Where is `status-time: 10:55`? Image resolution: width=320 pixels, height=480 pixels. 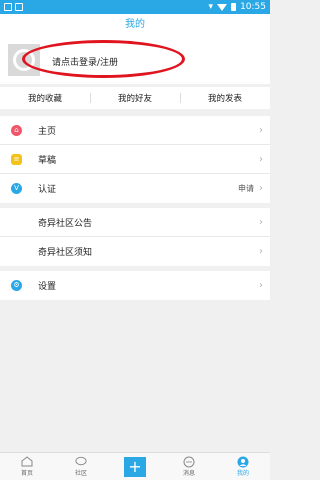
status-time: 10:55 is located at coordinates (253, 7).